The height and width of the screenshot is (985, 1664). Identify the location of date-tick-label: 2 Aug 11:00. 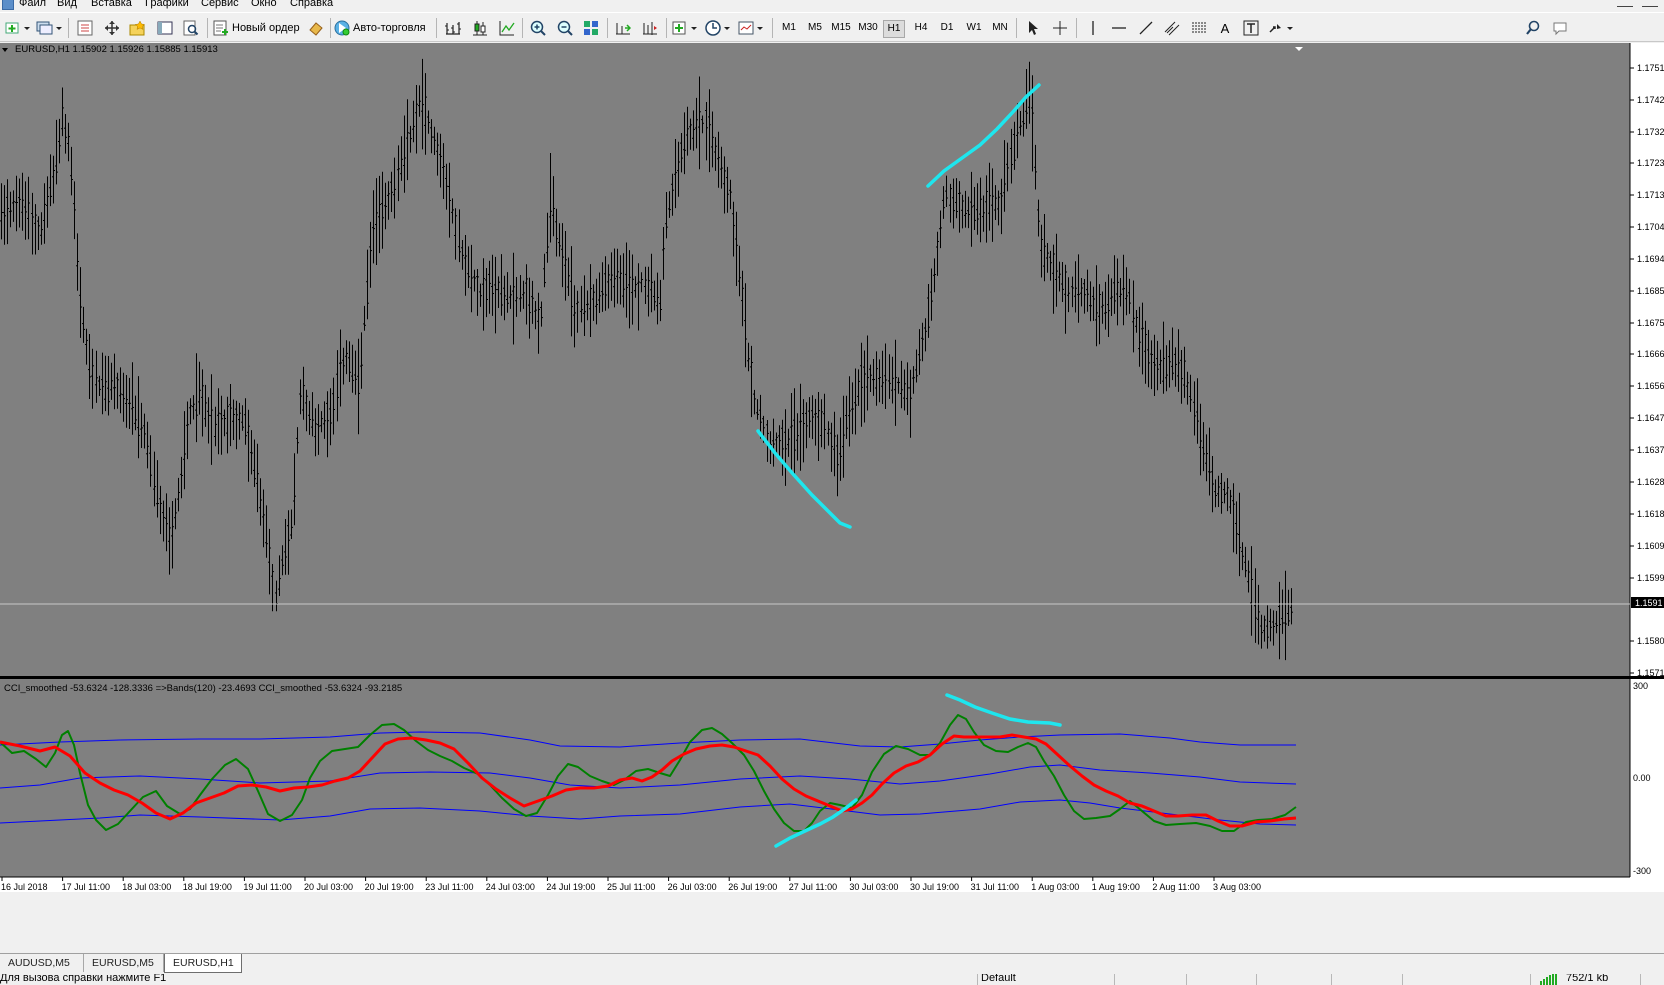
(1175, 887).